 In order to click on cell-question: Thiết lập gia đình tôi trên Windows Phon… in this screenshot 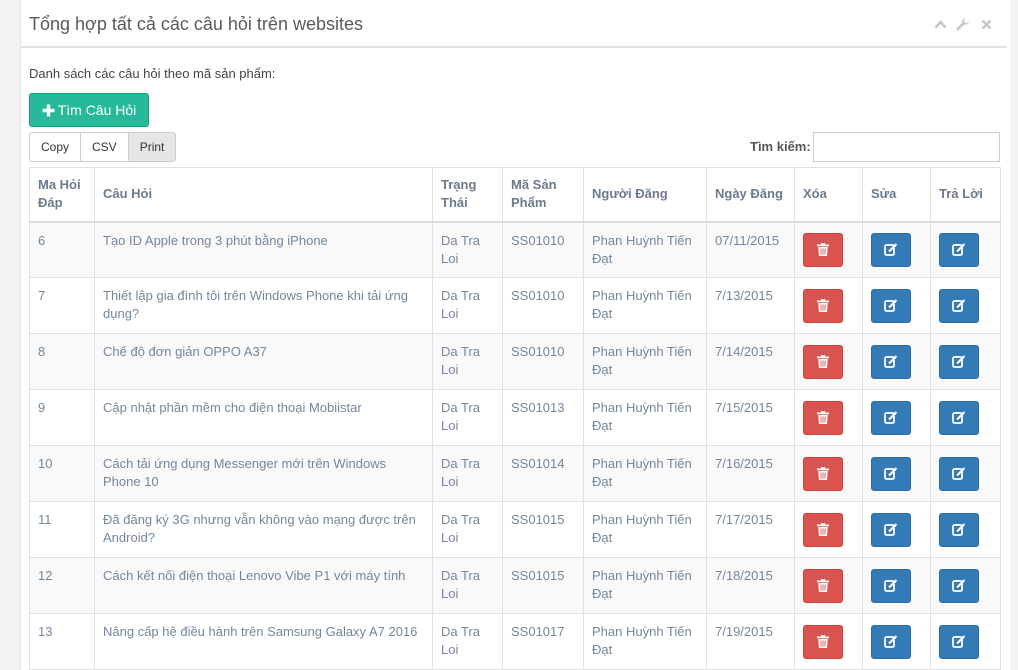, I will do `click(263, 305)`.